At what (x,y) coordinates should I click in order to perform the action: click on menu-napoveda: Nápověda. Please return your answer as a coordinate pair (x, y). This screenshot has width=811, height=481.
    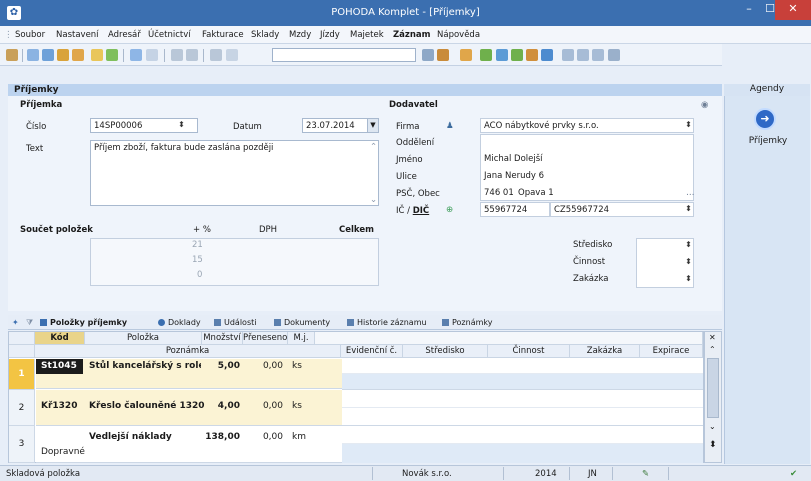
    Looking at the image, I should click on (458, 35).